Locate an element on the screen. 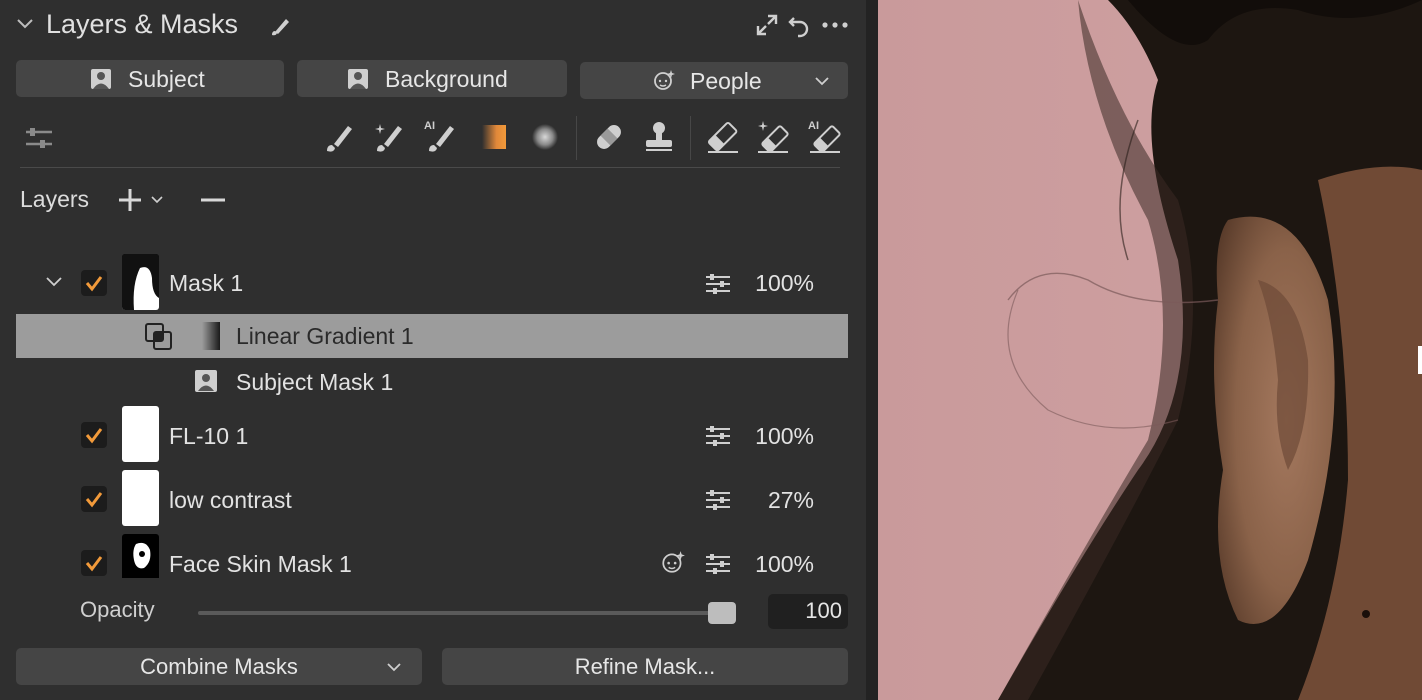 The width and height of the screenshot is (1422, 700). more-icon is located at coordinates (835, 25).